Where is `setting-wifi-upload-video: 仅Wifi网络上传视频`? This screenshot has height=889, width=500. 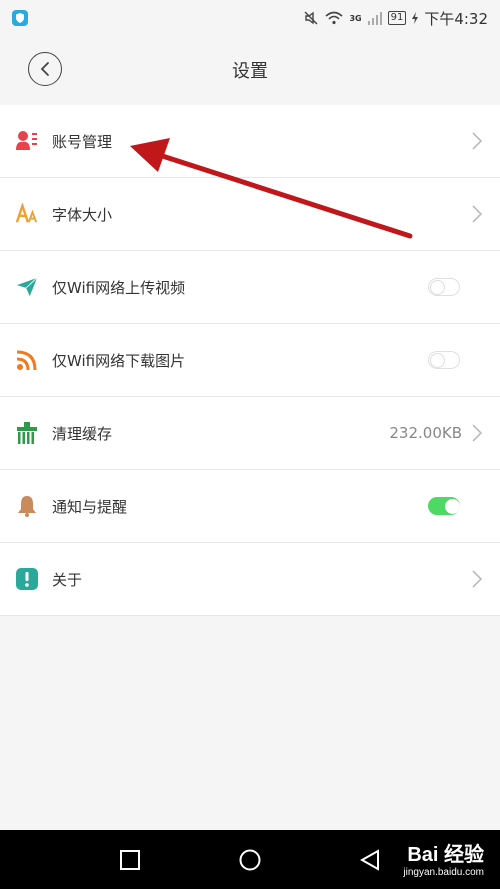 setting-wifi-upload-video: 仅Wifi网络上传视频 is located at coordinates (250, 287).